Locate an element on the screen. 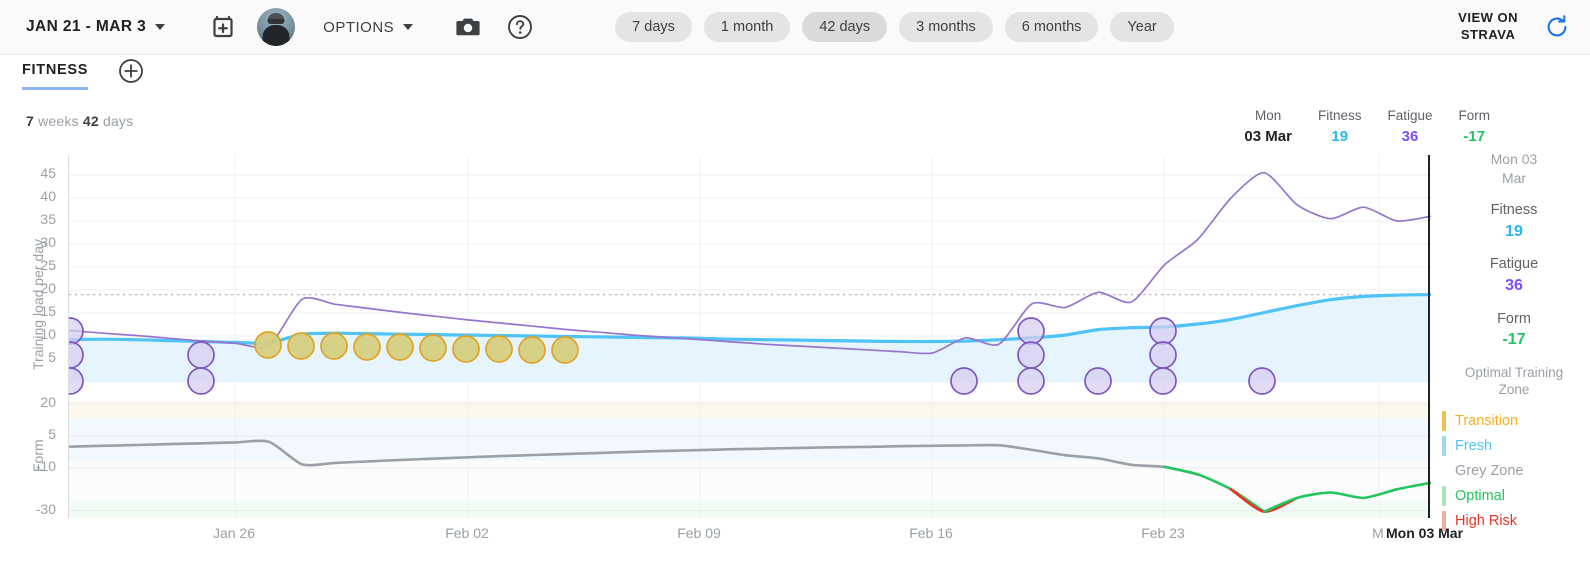 The width and height of the screenshot is (1590, 573). header-stat-fatigue: Fatigue 36 is located at coordinates (1409, 126).